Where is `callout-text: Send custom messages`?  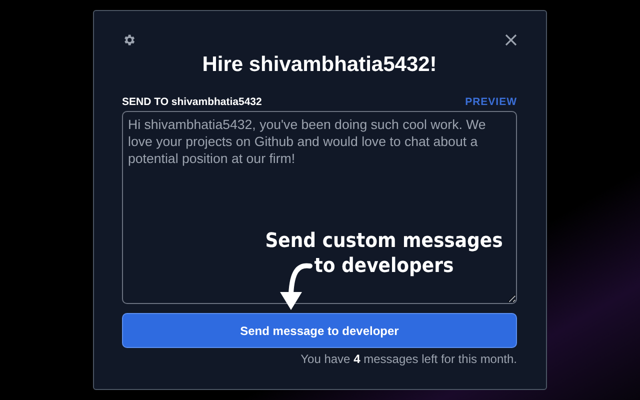 callout-text: Send custom messages is located at coordinates (384, 240).